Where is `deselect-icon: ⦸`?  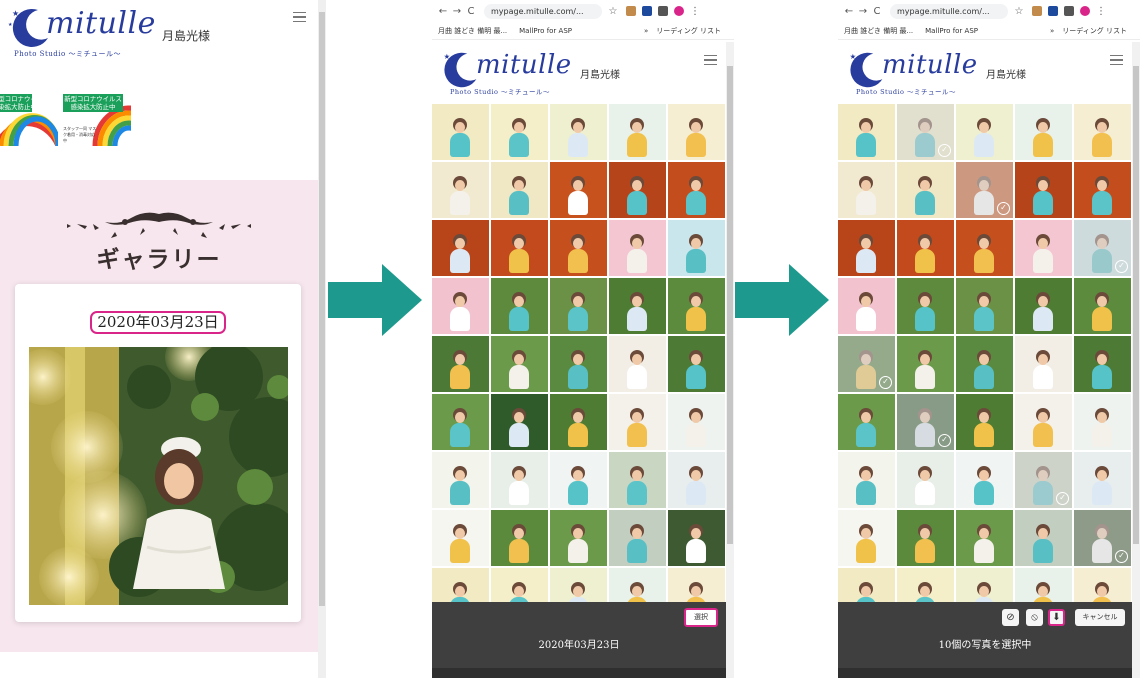
deselect-icon: ⦸ is located at coordinates (1034, 617).